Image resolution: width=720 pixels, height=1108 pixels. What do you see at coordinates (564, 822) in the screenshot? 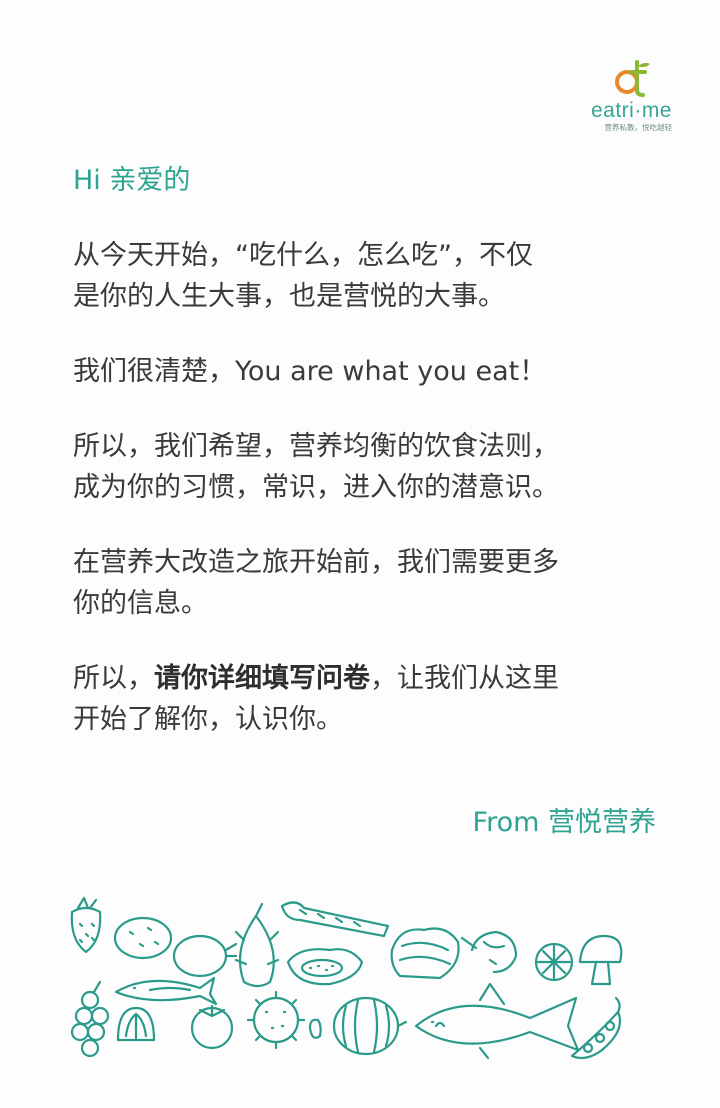
I see `signature: From 营悦营养` at bounding box center [564, 822].